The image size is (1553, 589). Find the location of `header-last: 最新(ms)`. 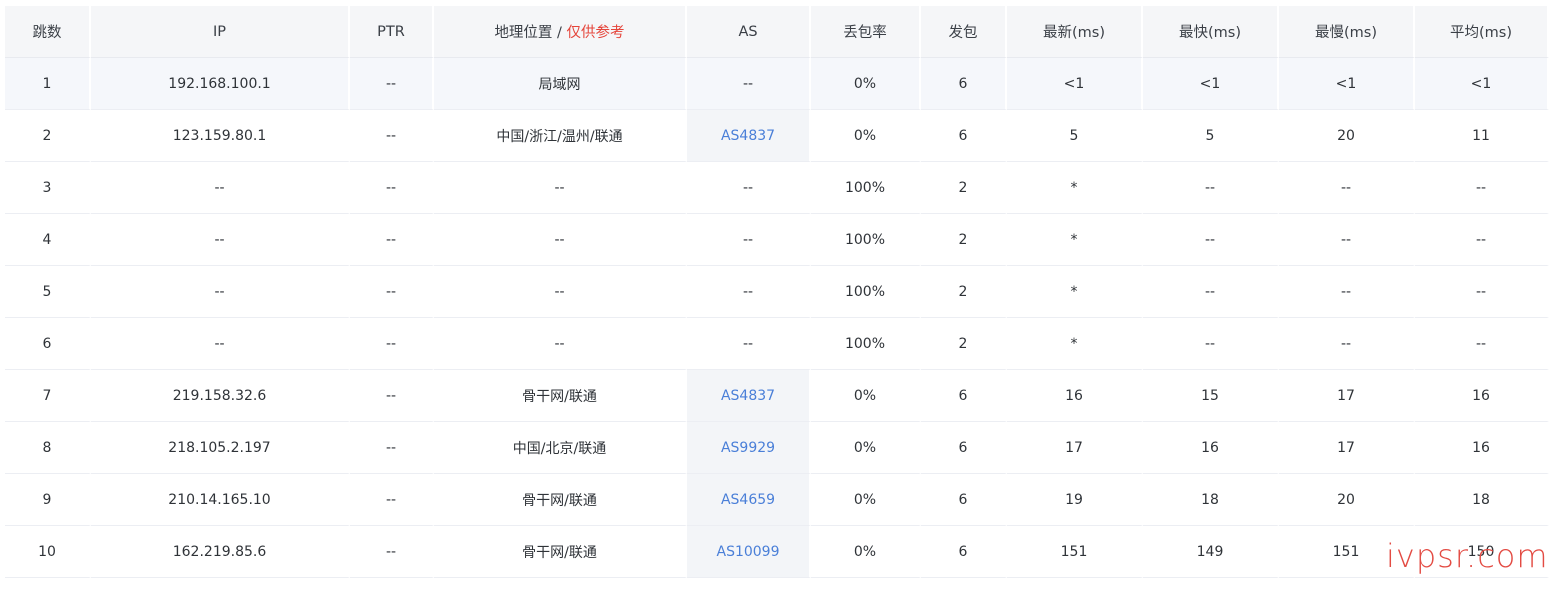

header-last: 最新(ms) is located at coordinates (1075, 32).